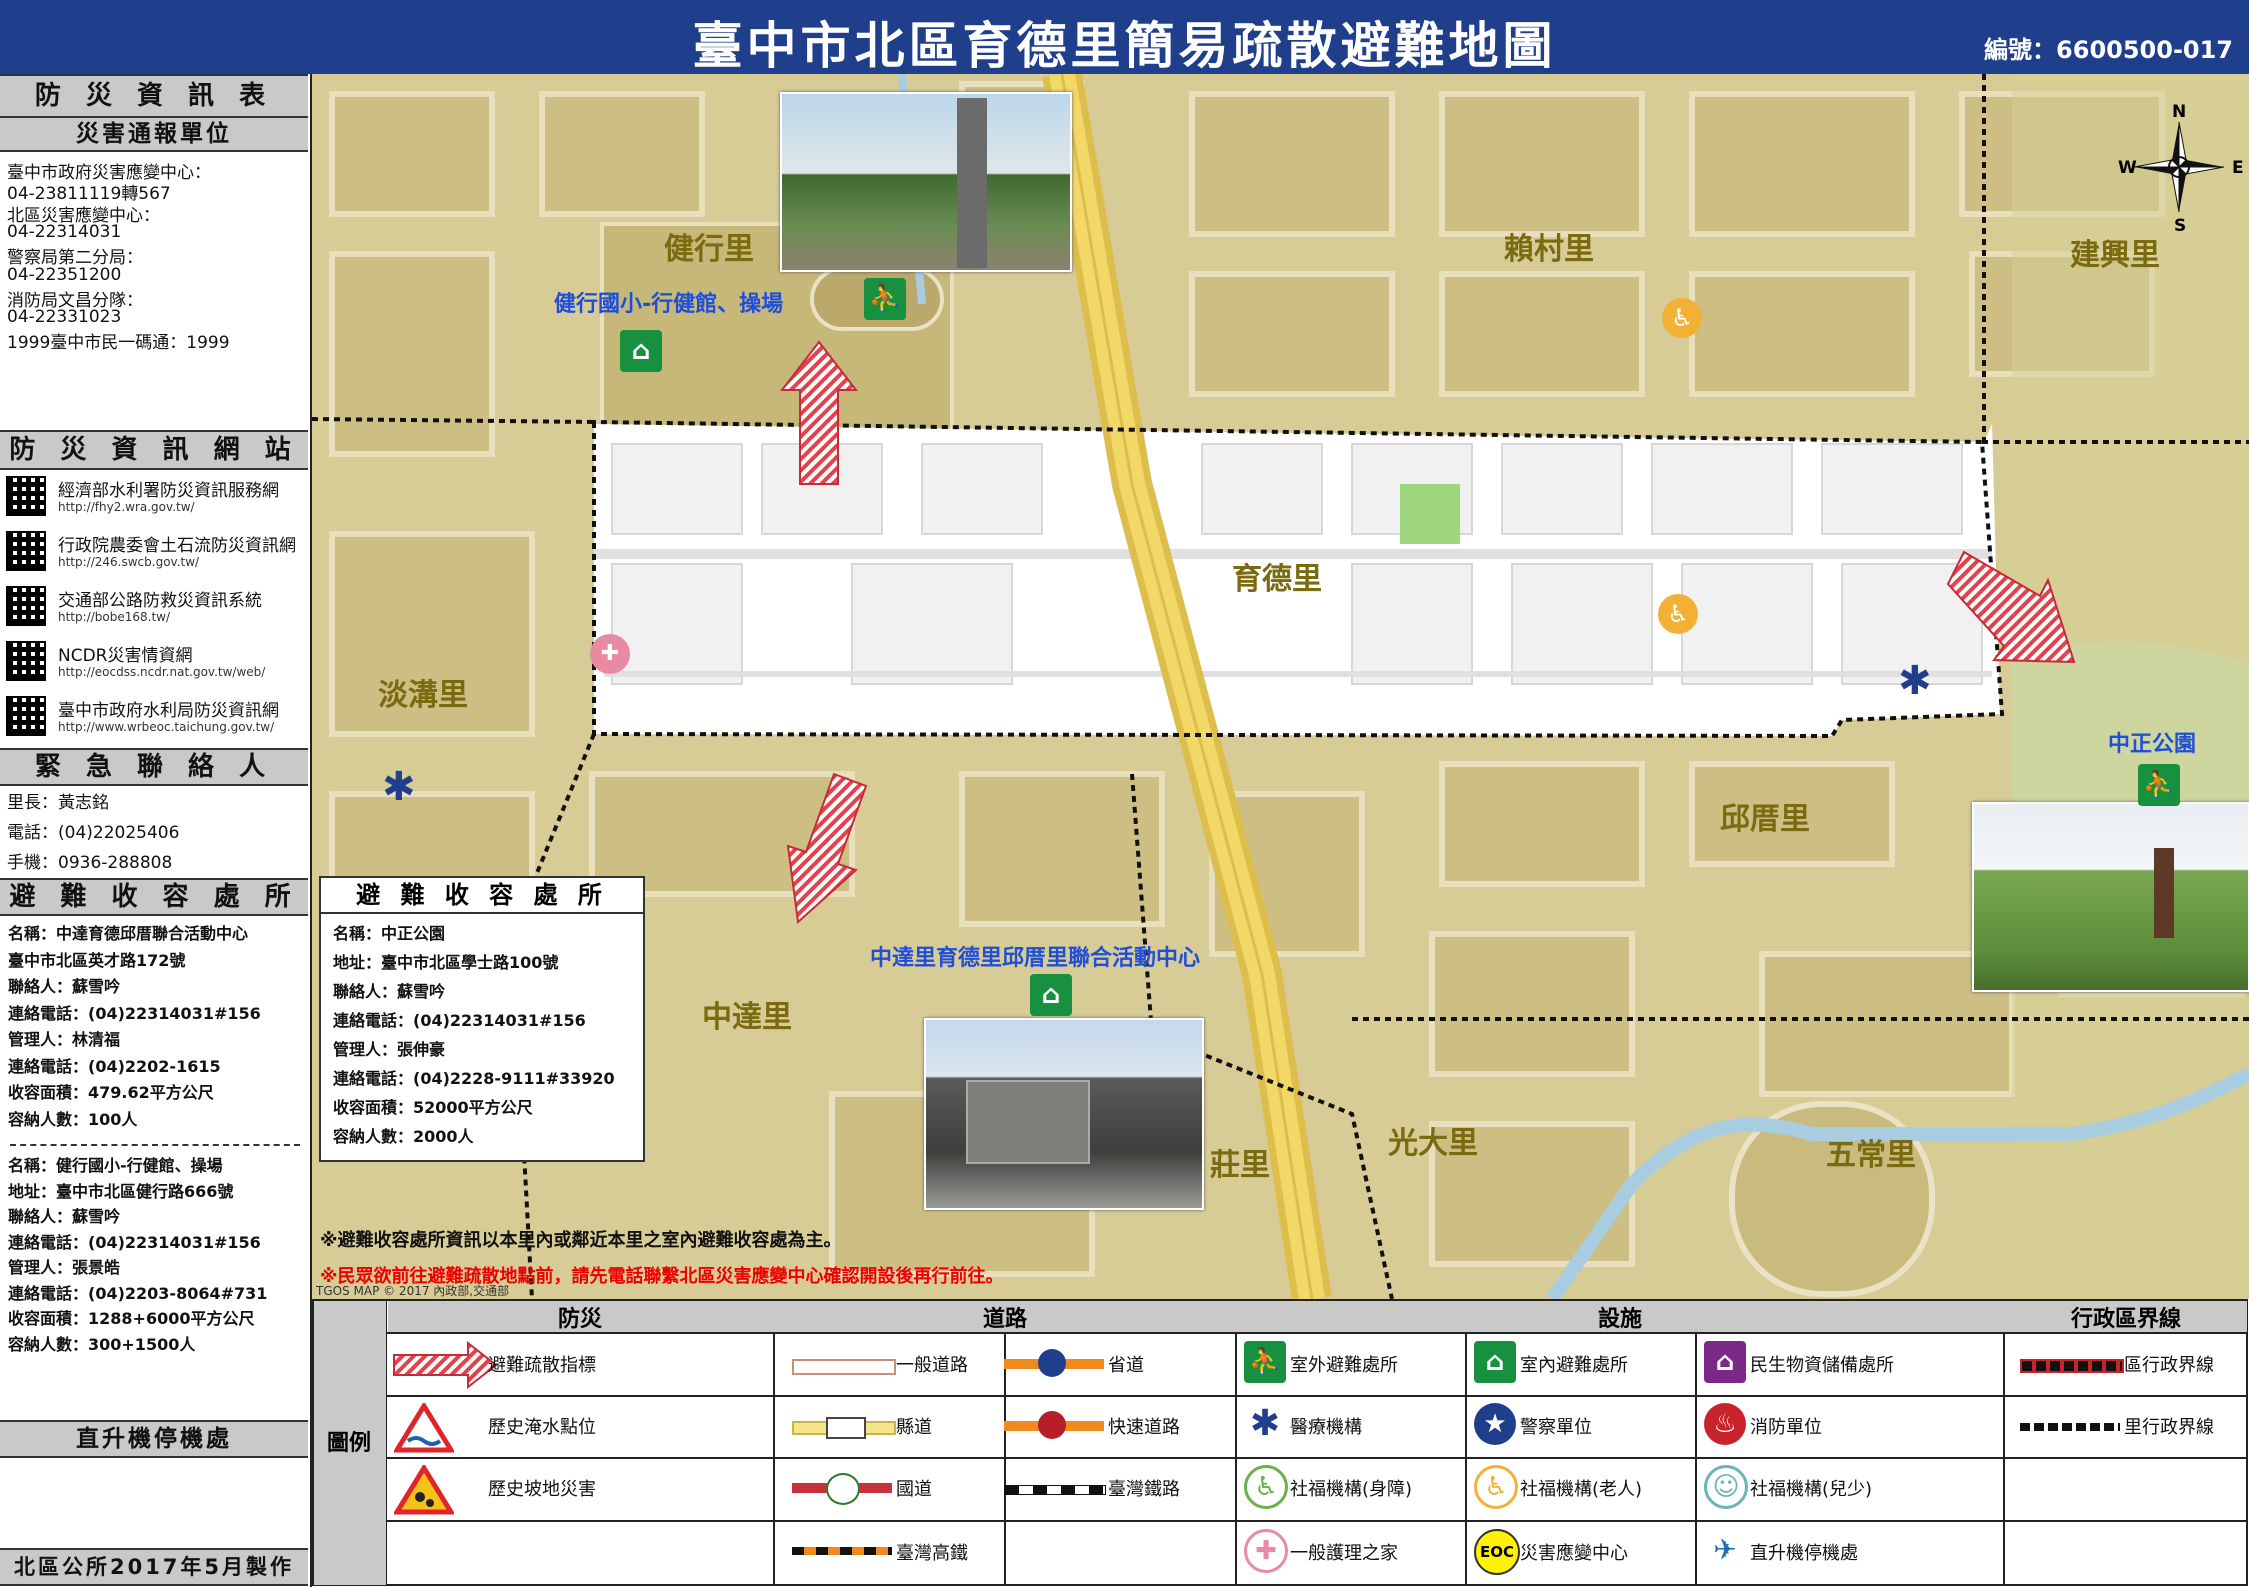  I want to click on label-school-shelter: 健行國小-行健館、操場, so click(669, 304).